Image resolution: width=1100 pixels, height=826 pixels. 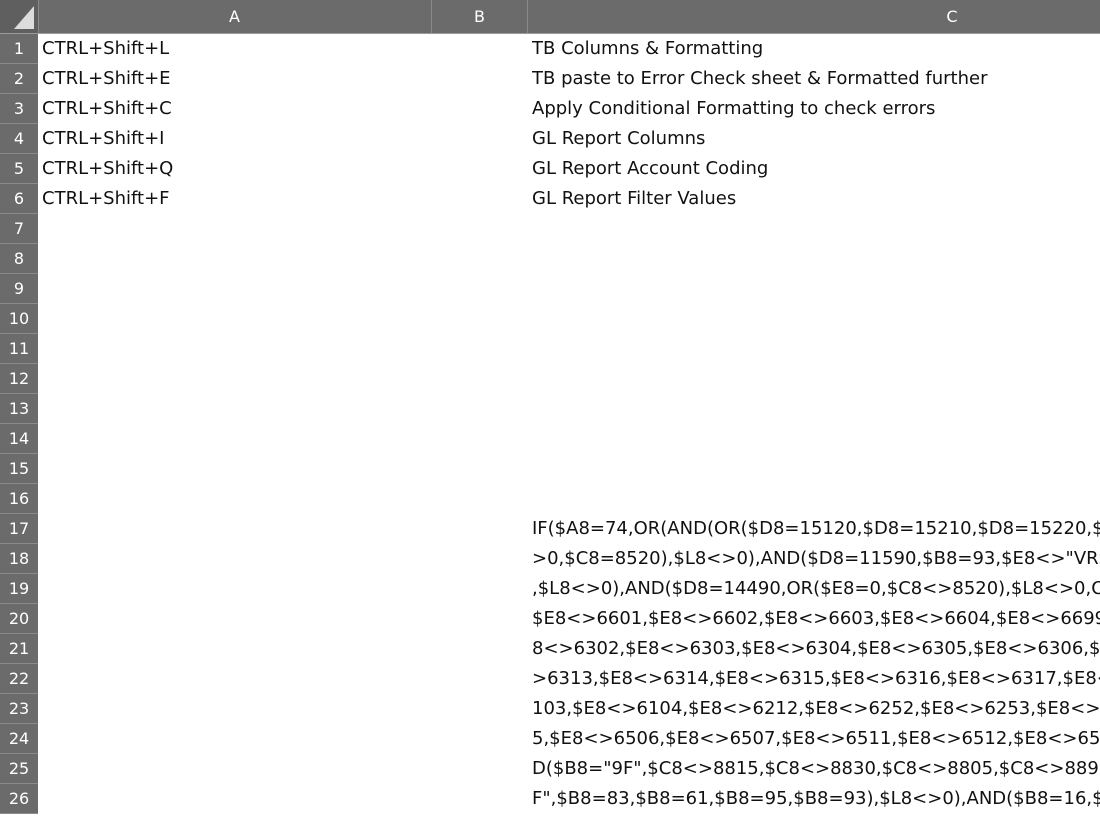 What do you see at coordinates (19, 649) in the screenshot?
I see `row-header: 21` at bounding box center [19, 649].